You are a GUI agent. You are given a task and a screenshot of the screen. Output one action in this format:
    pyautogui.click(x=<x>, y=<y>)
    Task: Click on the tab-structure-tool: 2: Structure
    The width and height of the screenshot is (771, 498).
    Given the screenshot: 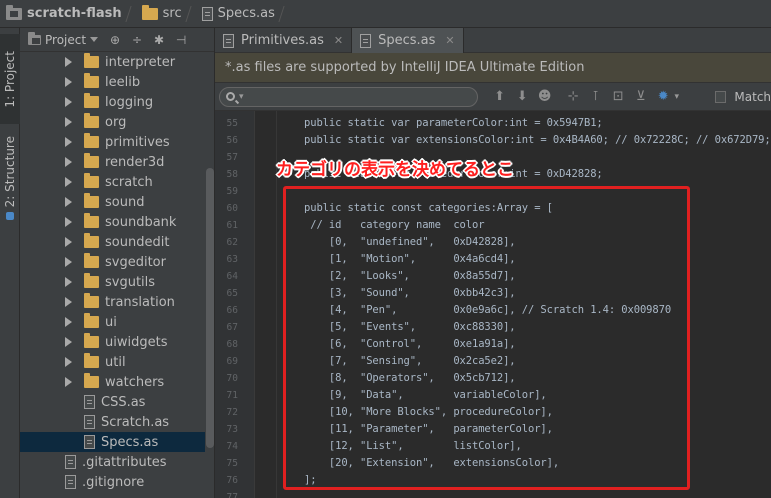 What is the action you would take?
    pyautogui.click(x=10, y=178)
    